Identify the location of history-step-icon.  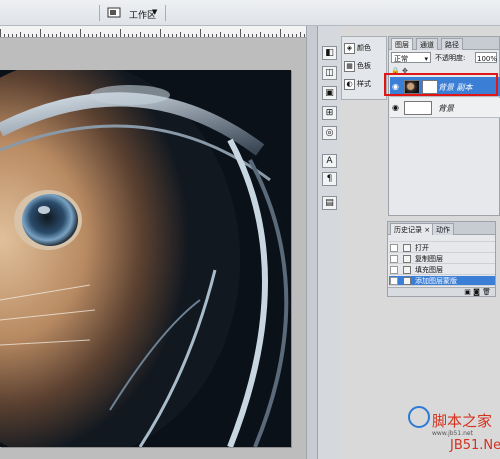
(407, 259).